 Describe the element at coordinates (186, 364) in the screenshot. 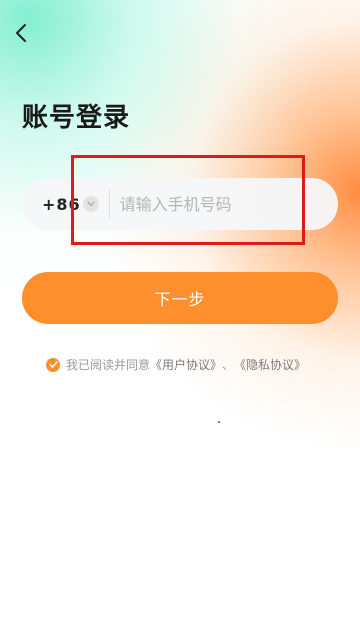

I see `user-agreement-link: 《用户协议》` at that location.